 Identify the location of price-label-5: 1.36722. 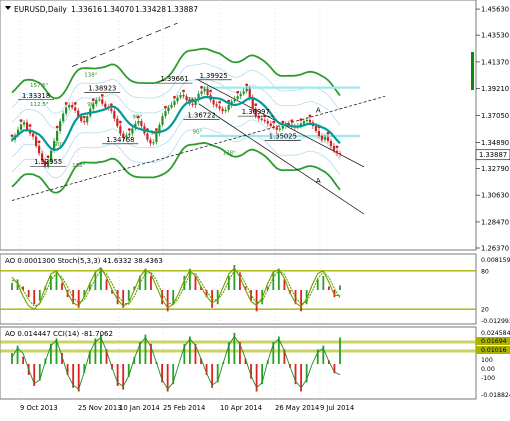
(202, 116).